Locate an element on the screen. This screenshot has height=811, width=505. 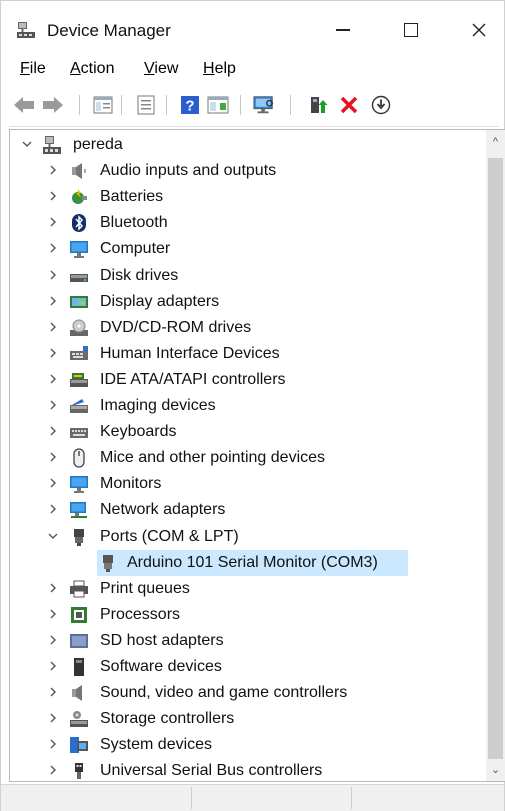
maximize-button is located at coordinates (411, 30).